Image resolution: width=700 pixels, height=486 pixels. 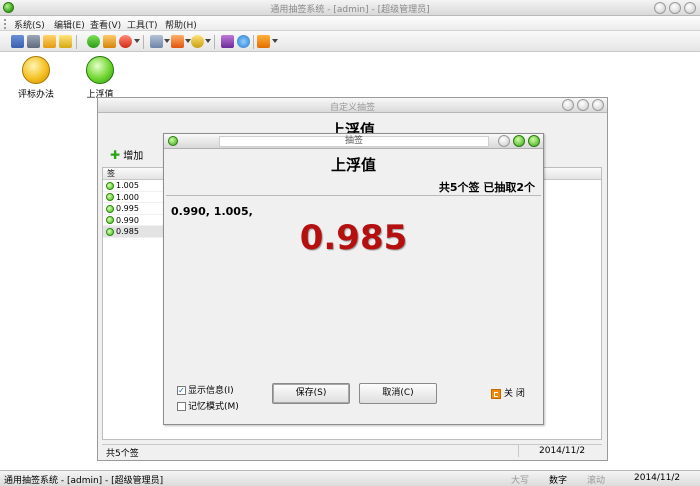 I want to click on current-draw-value: 0.985, so click(x=353, y=238).